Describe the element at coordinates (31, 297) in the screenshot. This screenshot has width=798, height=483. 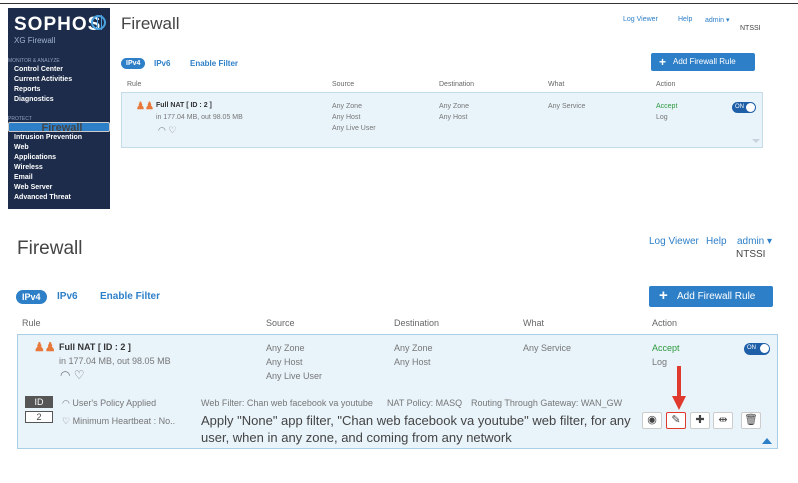
I see `tab-ipv4-zoomed: IPv4` at that location.